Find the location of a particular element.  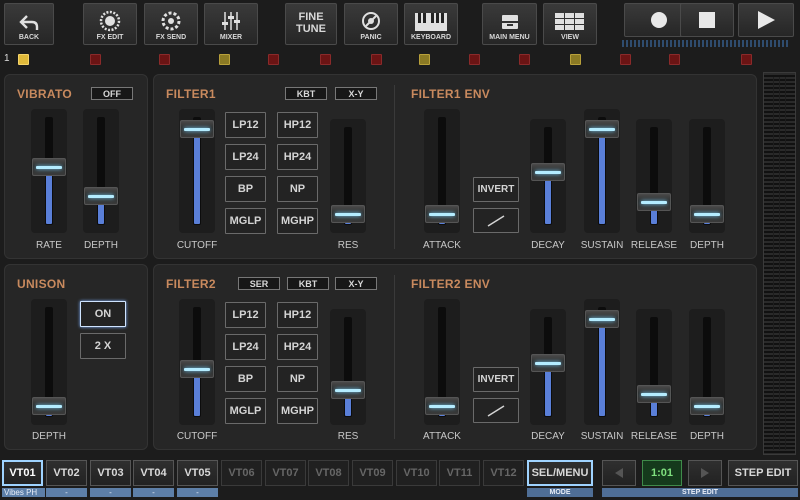

filter2-env-depth-slider is located at coordinates (707, 367).